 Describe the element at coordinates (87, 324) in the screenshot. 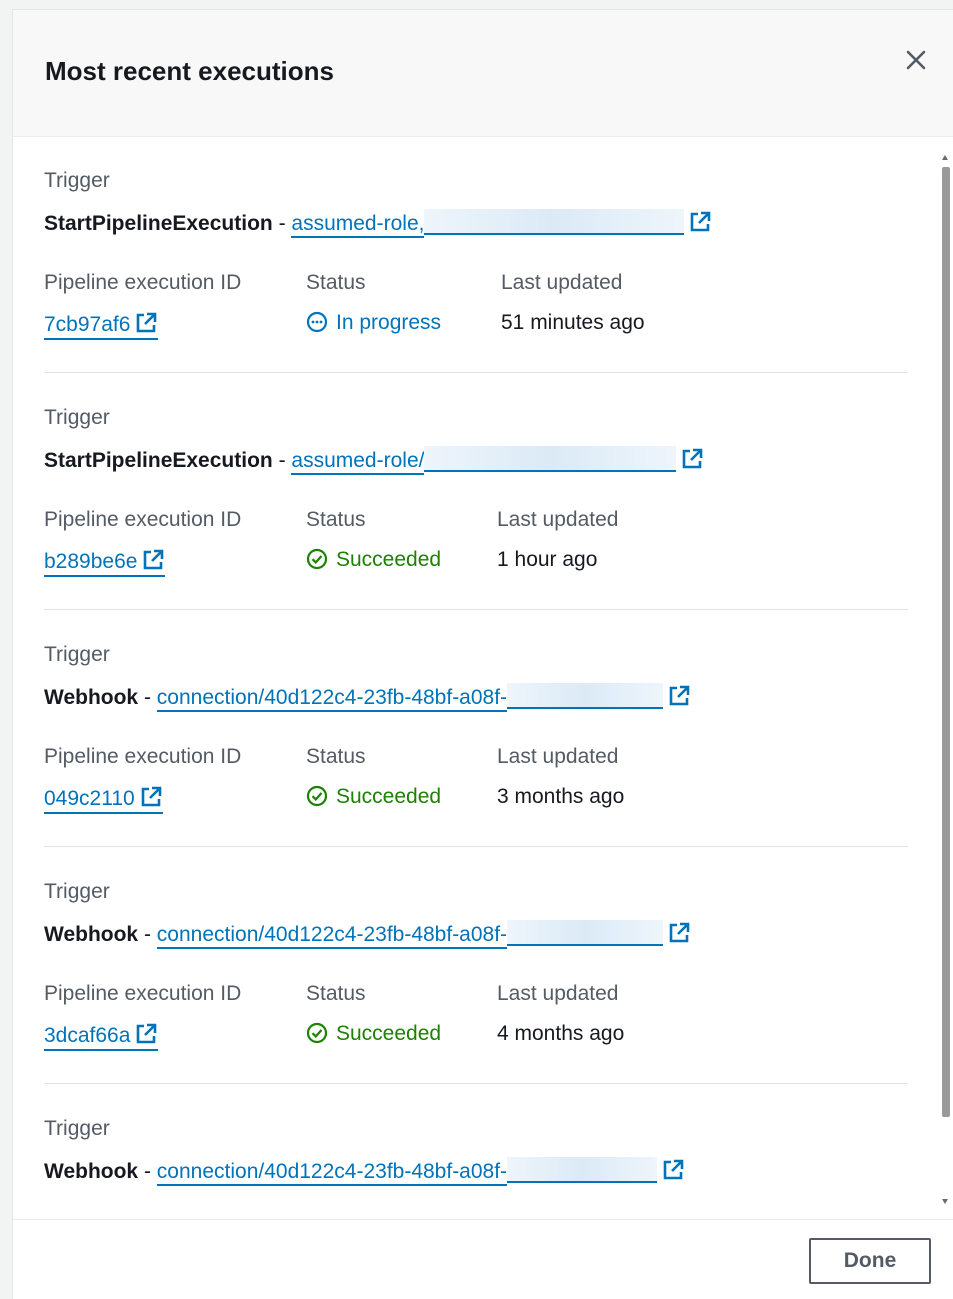

I see `execution-id-text: 7cb97af6` at that location.